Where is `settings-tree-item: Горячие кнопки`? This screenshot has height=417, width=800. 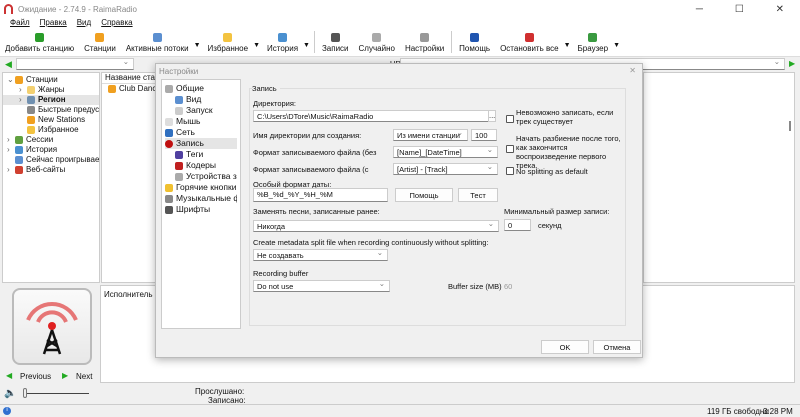 settings-tree-item: Горячие кнопки is located at coordinates (201, 187).